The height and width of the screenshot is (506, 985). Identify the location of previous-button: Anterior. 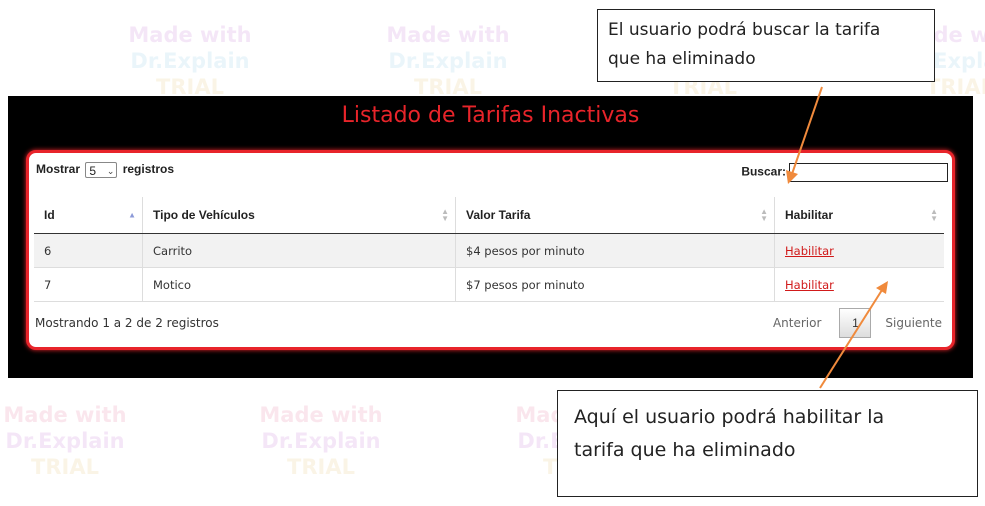
(797, 323).